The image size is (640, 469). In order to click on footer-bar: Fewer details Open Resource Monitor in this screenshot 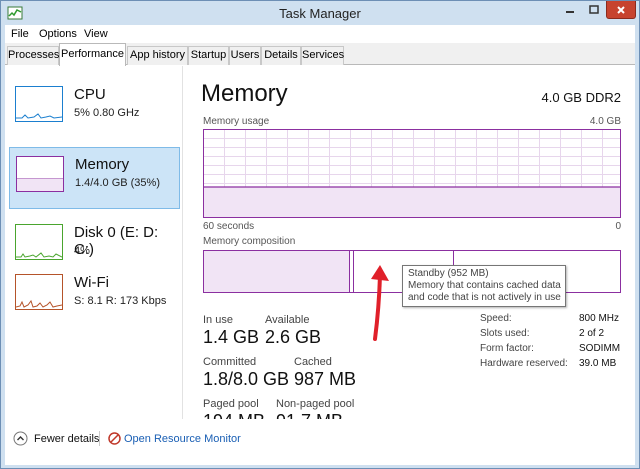, I will do `click(320, 442)`.